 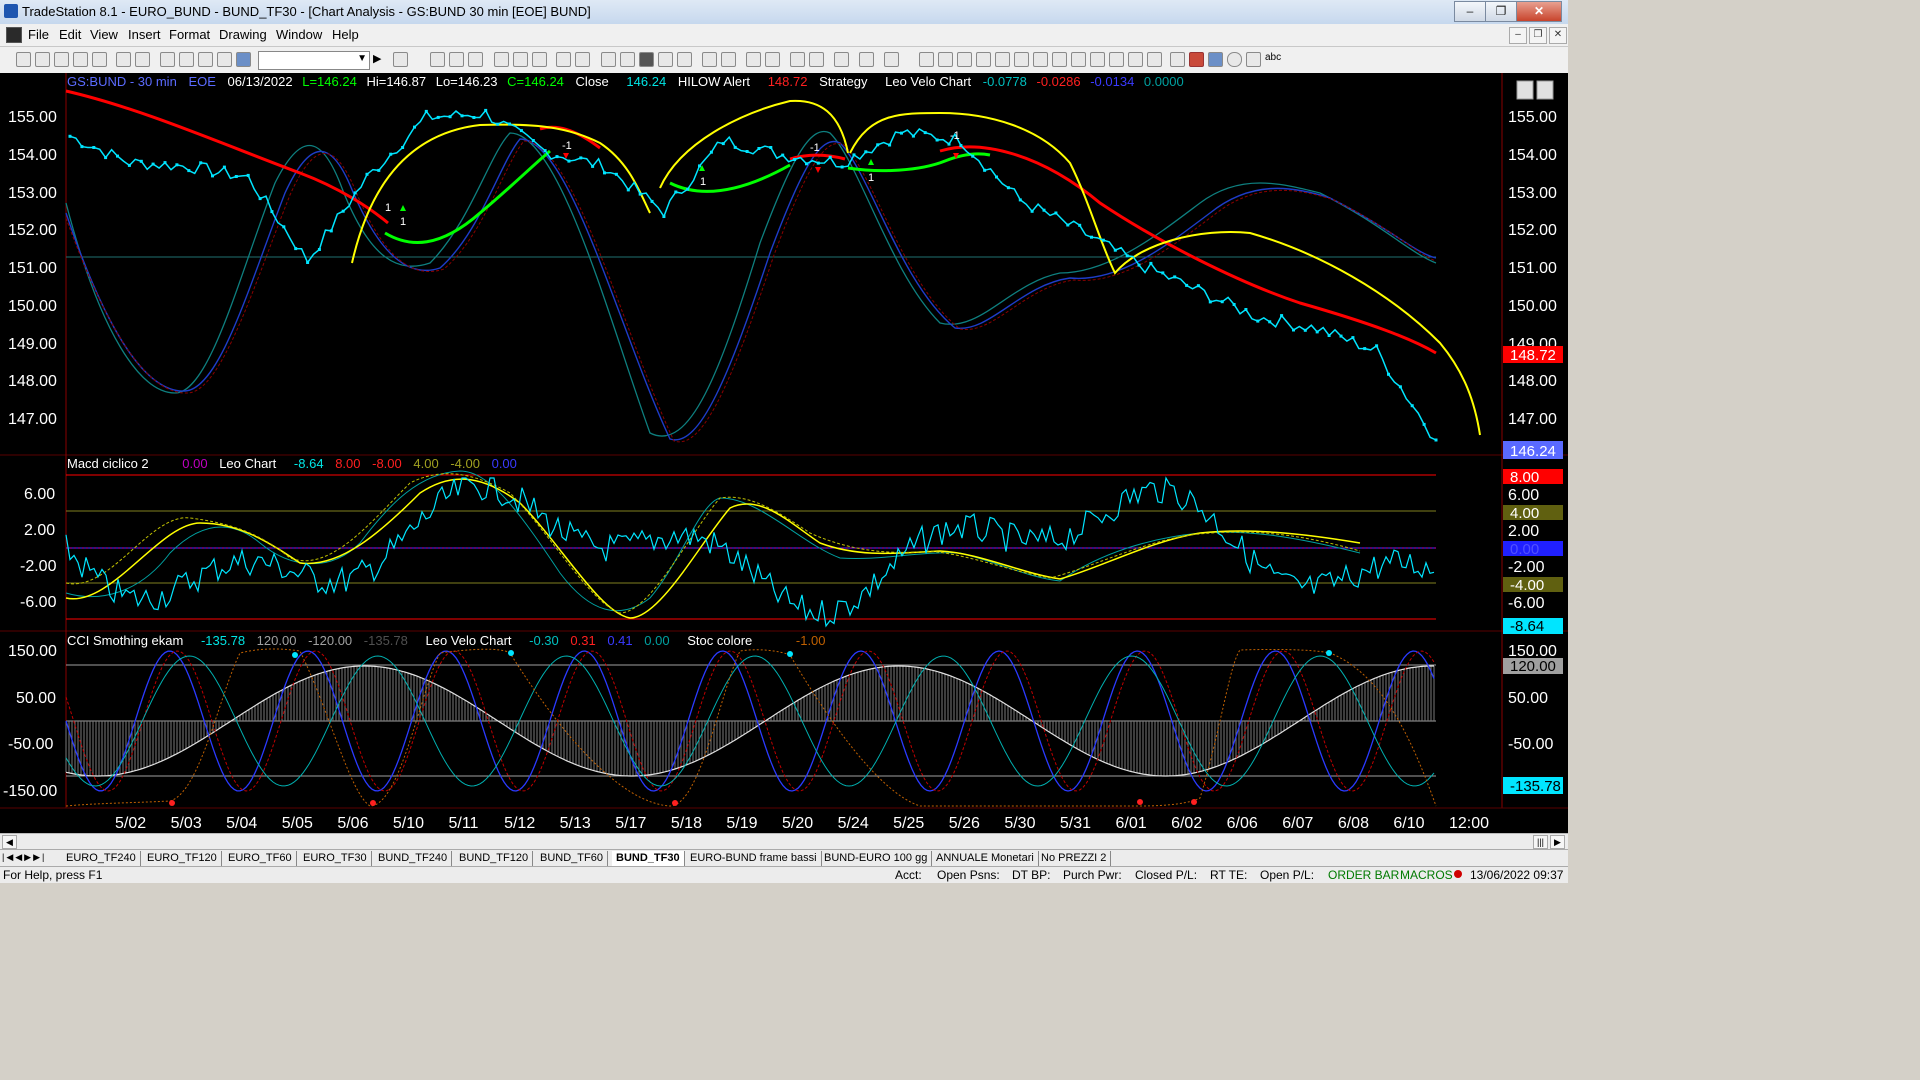 I want to click on pencil-icon, so click(x=1154, y=59).